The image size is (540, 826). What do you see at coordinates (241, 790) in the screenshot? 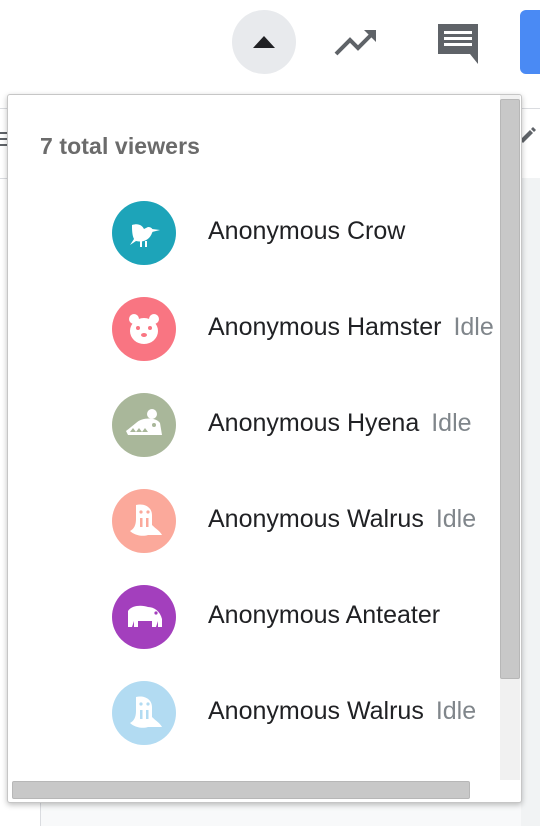
I see `horizontal-scrollbar-thumb` at bounding box center [241, 790].